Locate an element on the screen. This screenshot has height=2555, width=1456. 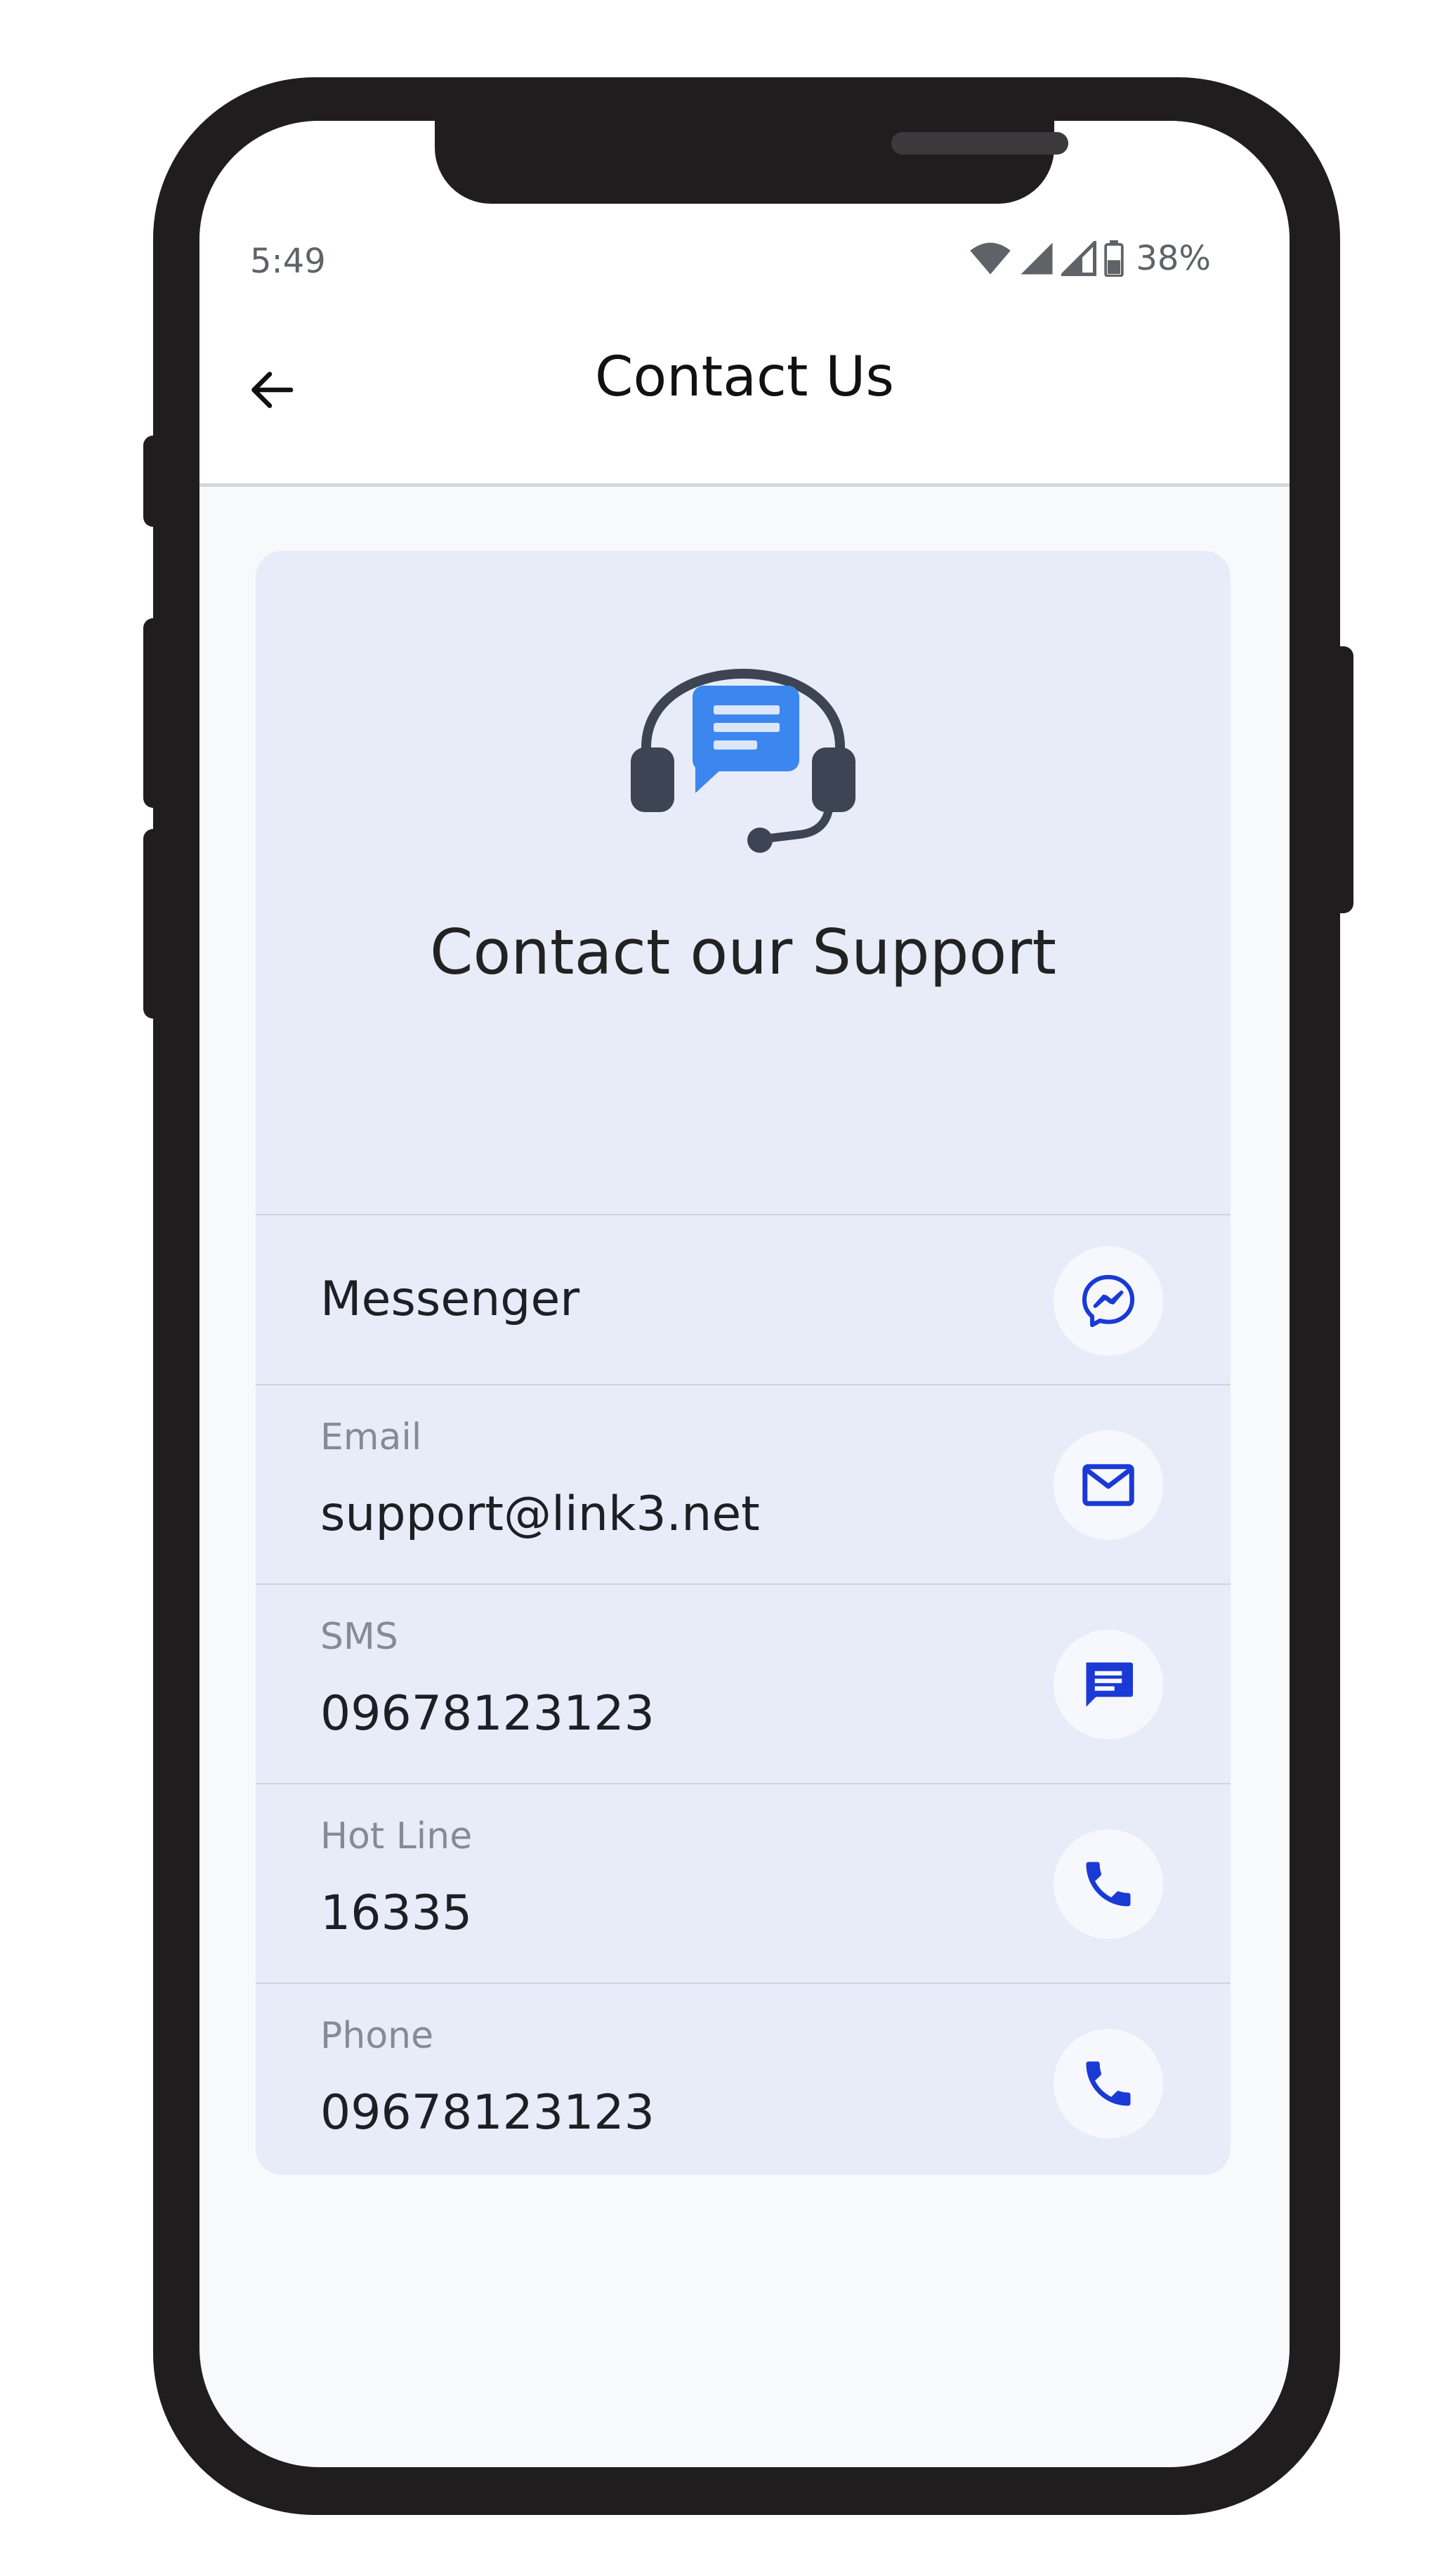
contact-row-sms: SMS 09678123123 is located at coordinates (744, 1684).